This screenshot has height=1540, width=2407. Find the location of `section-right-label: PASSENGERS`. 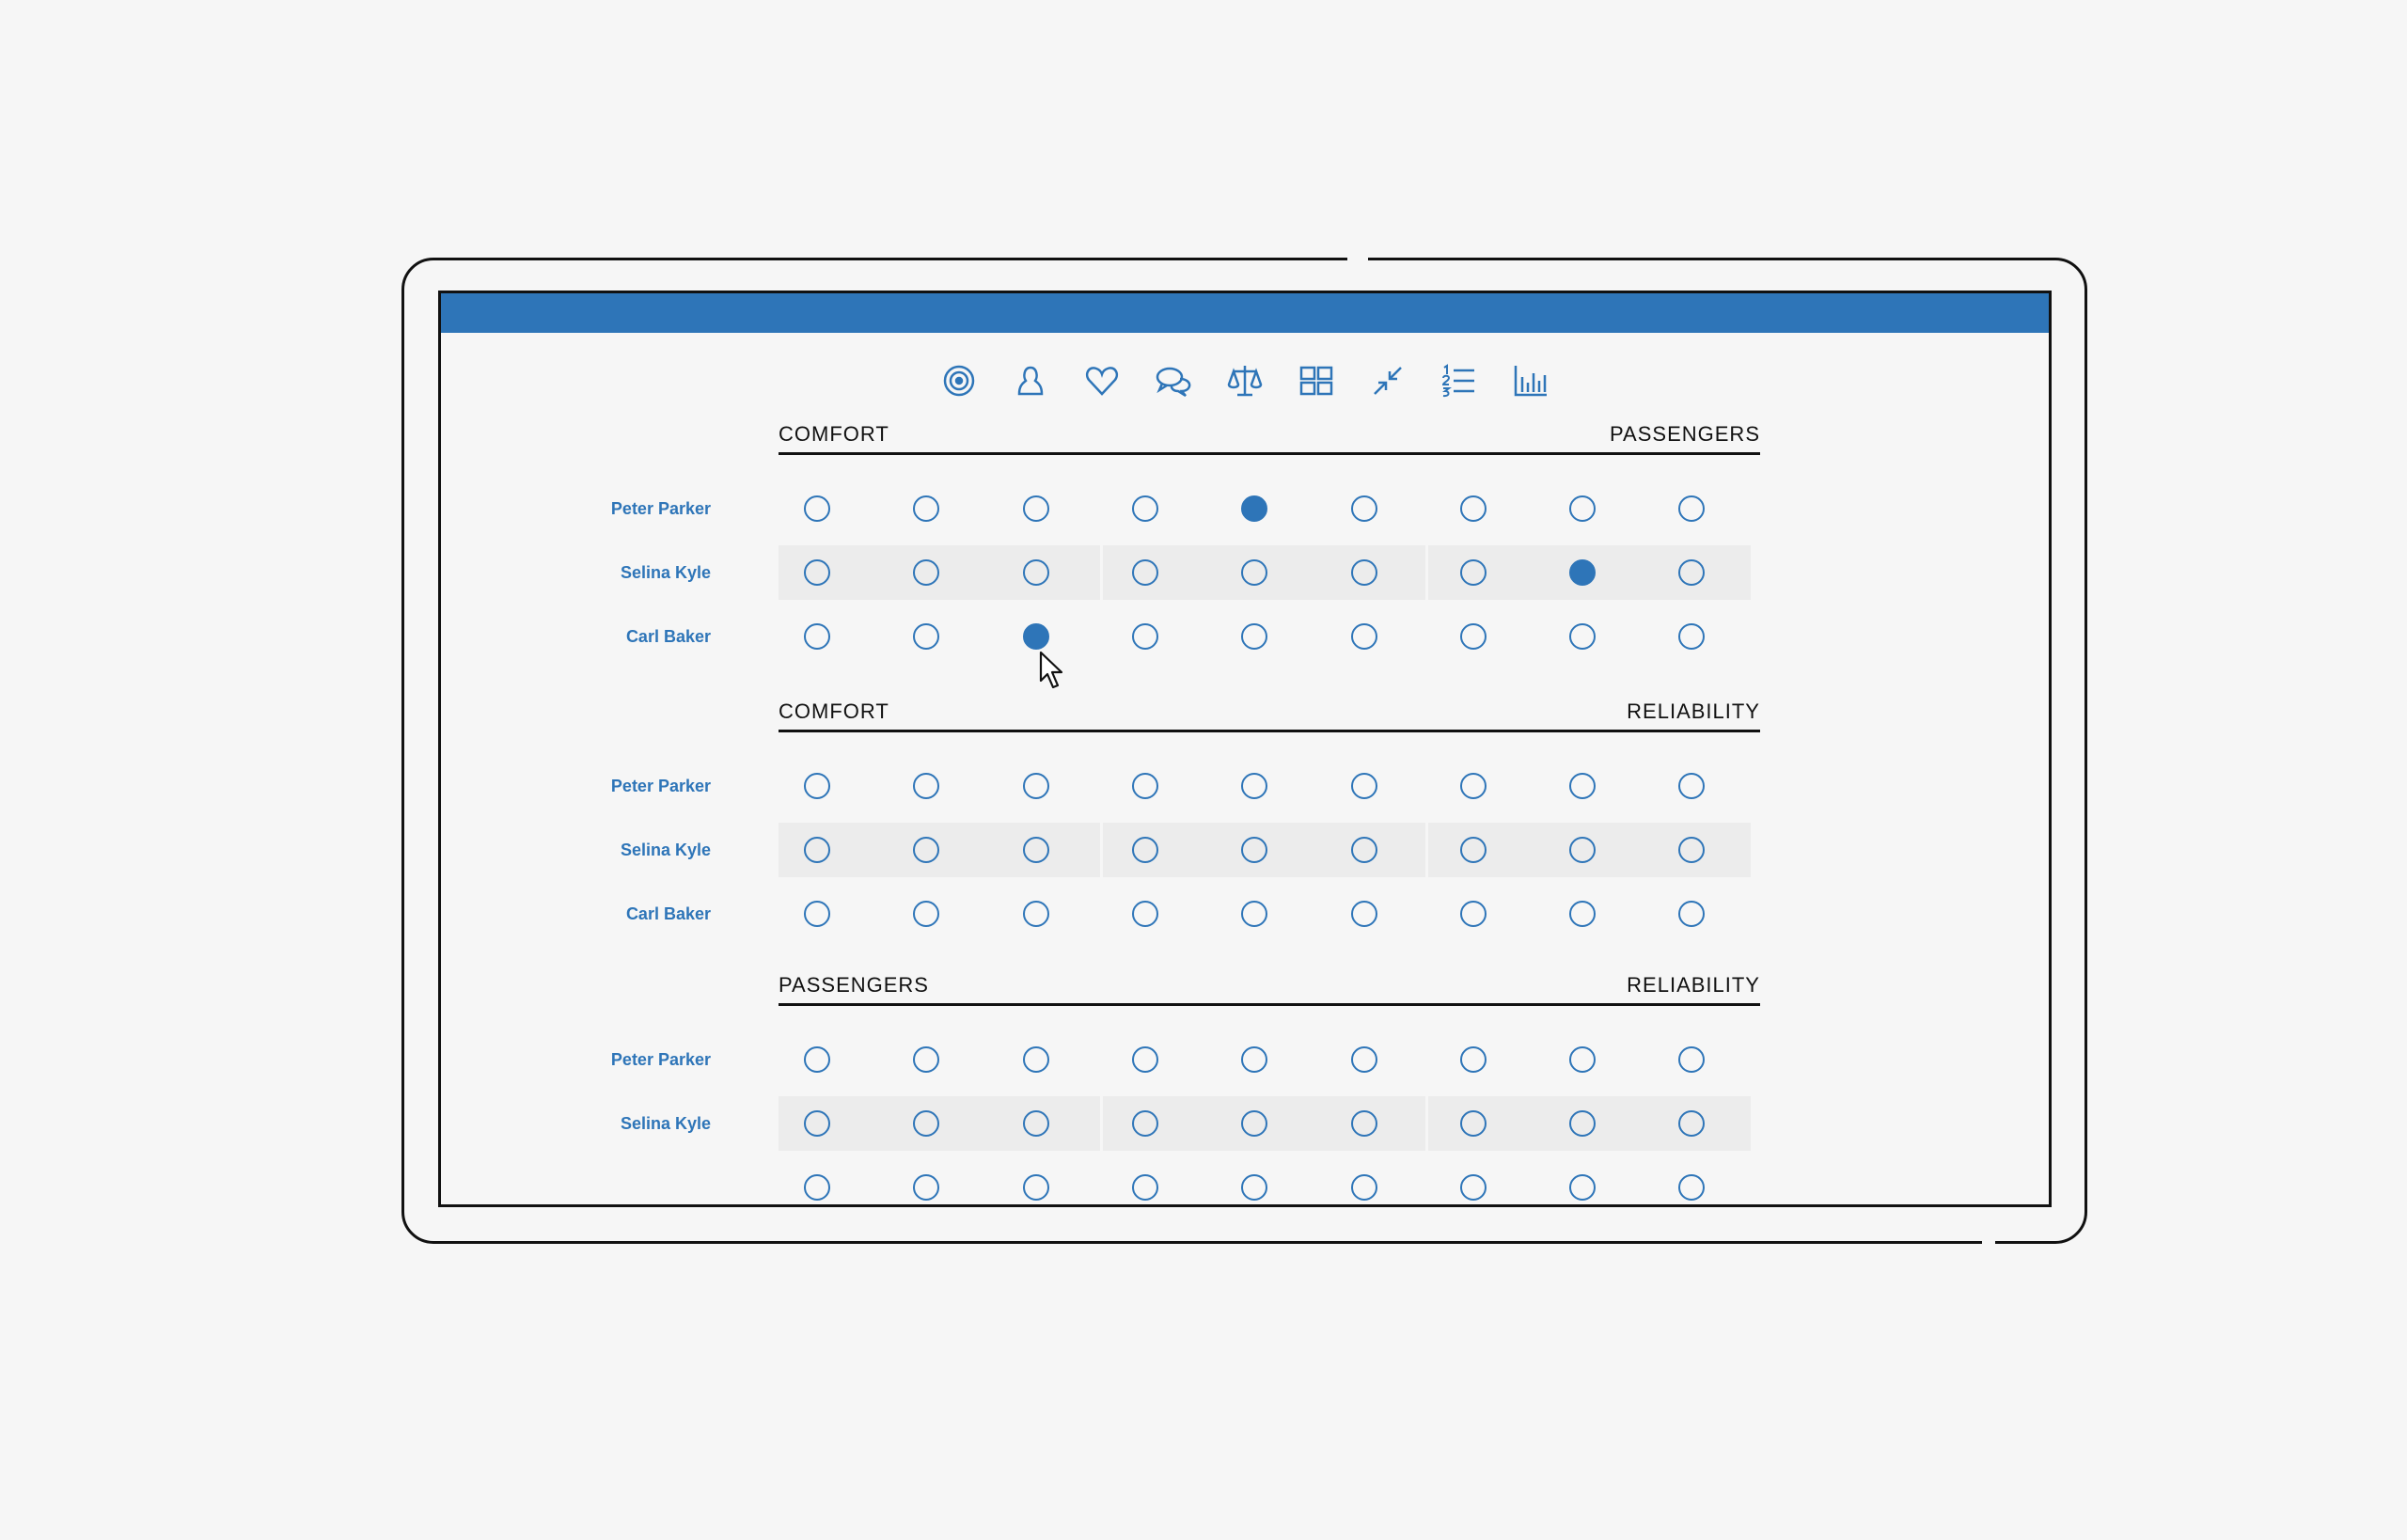

section-right-label: PASSENGERS is located at coordinates (1685, 434).